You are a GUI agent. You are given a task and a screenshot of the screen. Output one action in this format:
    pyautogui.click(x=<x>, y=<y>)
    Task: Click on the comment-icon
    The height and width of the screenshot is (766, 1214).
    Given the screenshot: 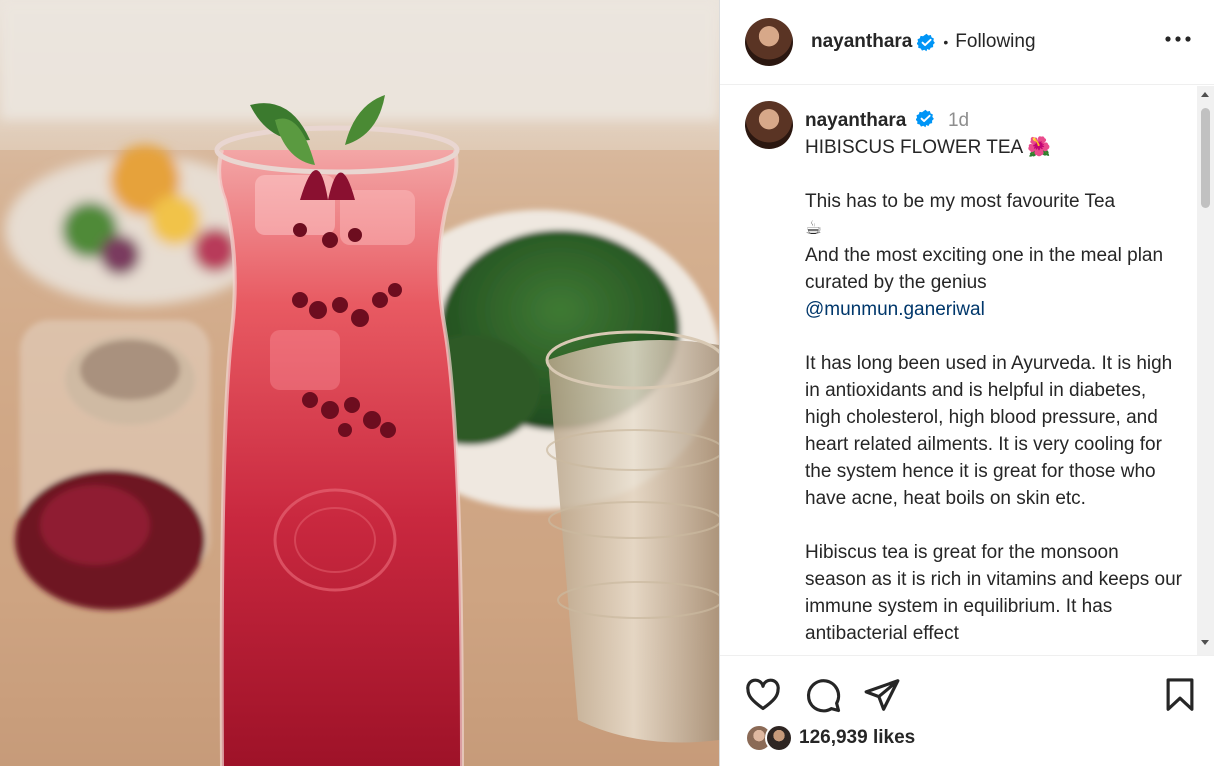 What is the action you would take?
    pyautogui.click(x=823, y=695)
    